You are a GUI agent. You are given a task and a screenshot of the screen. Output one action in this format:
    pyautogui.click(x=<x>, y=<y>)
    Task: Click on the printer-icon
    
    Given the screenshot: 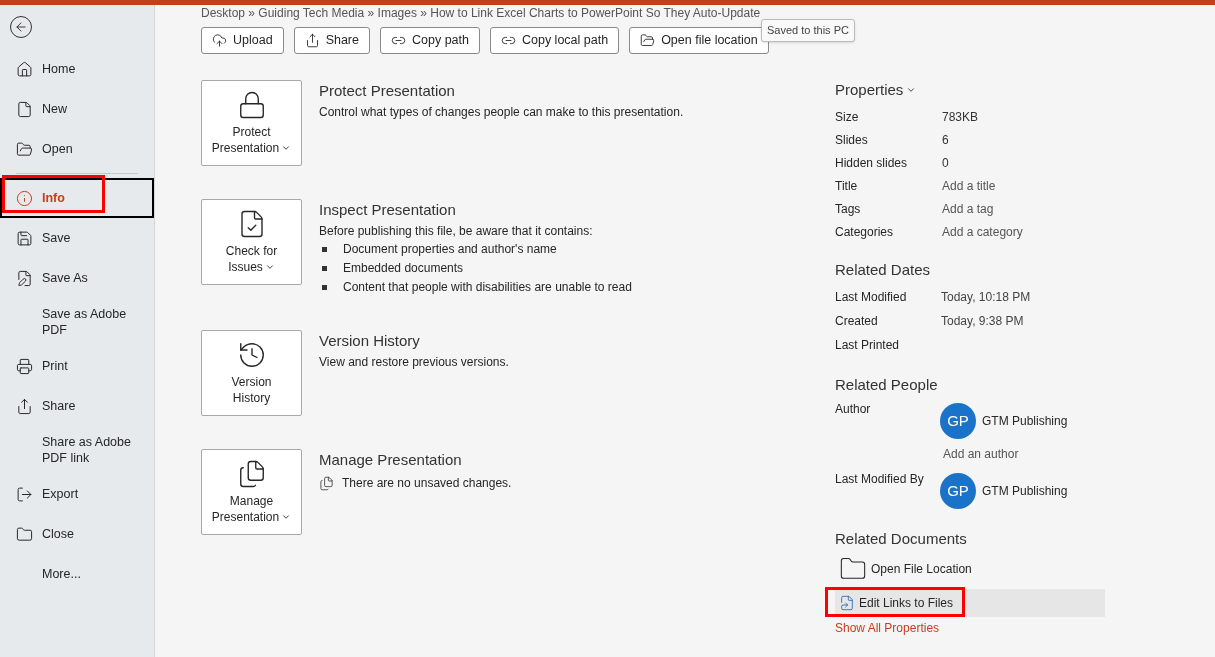 What is the action you would take?
    pyautogui.click(x=24, y=366)
    